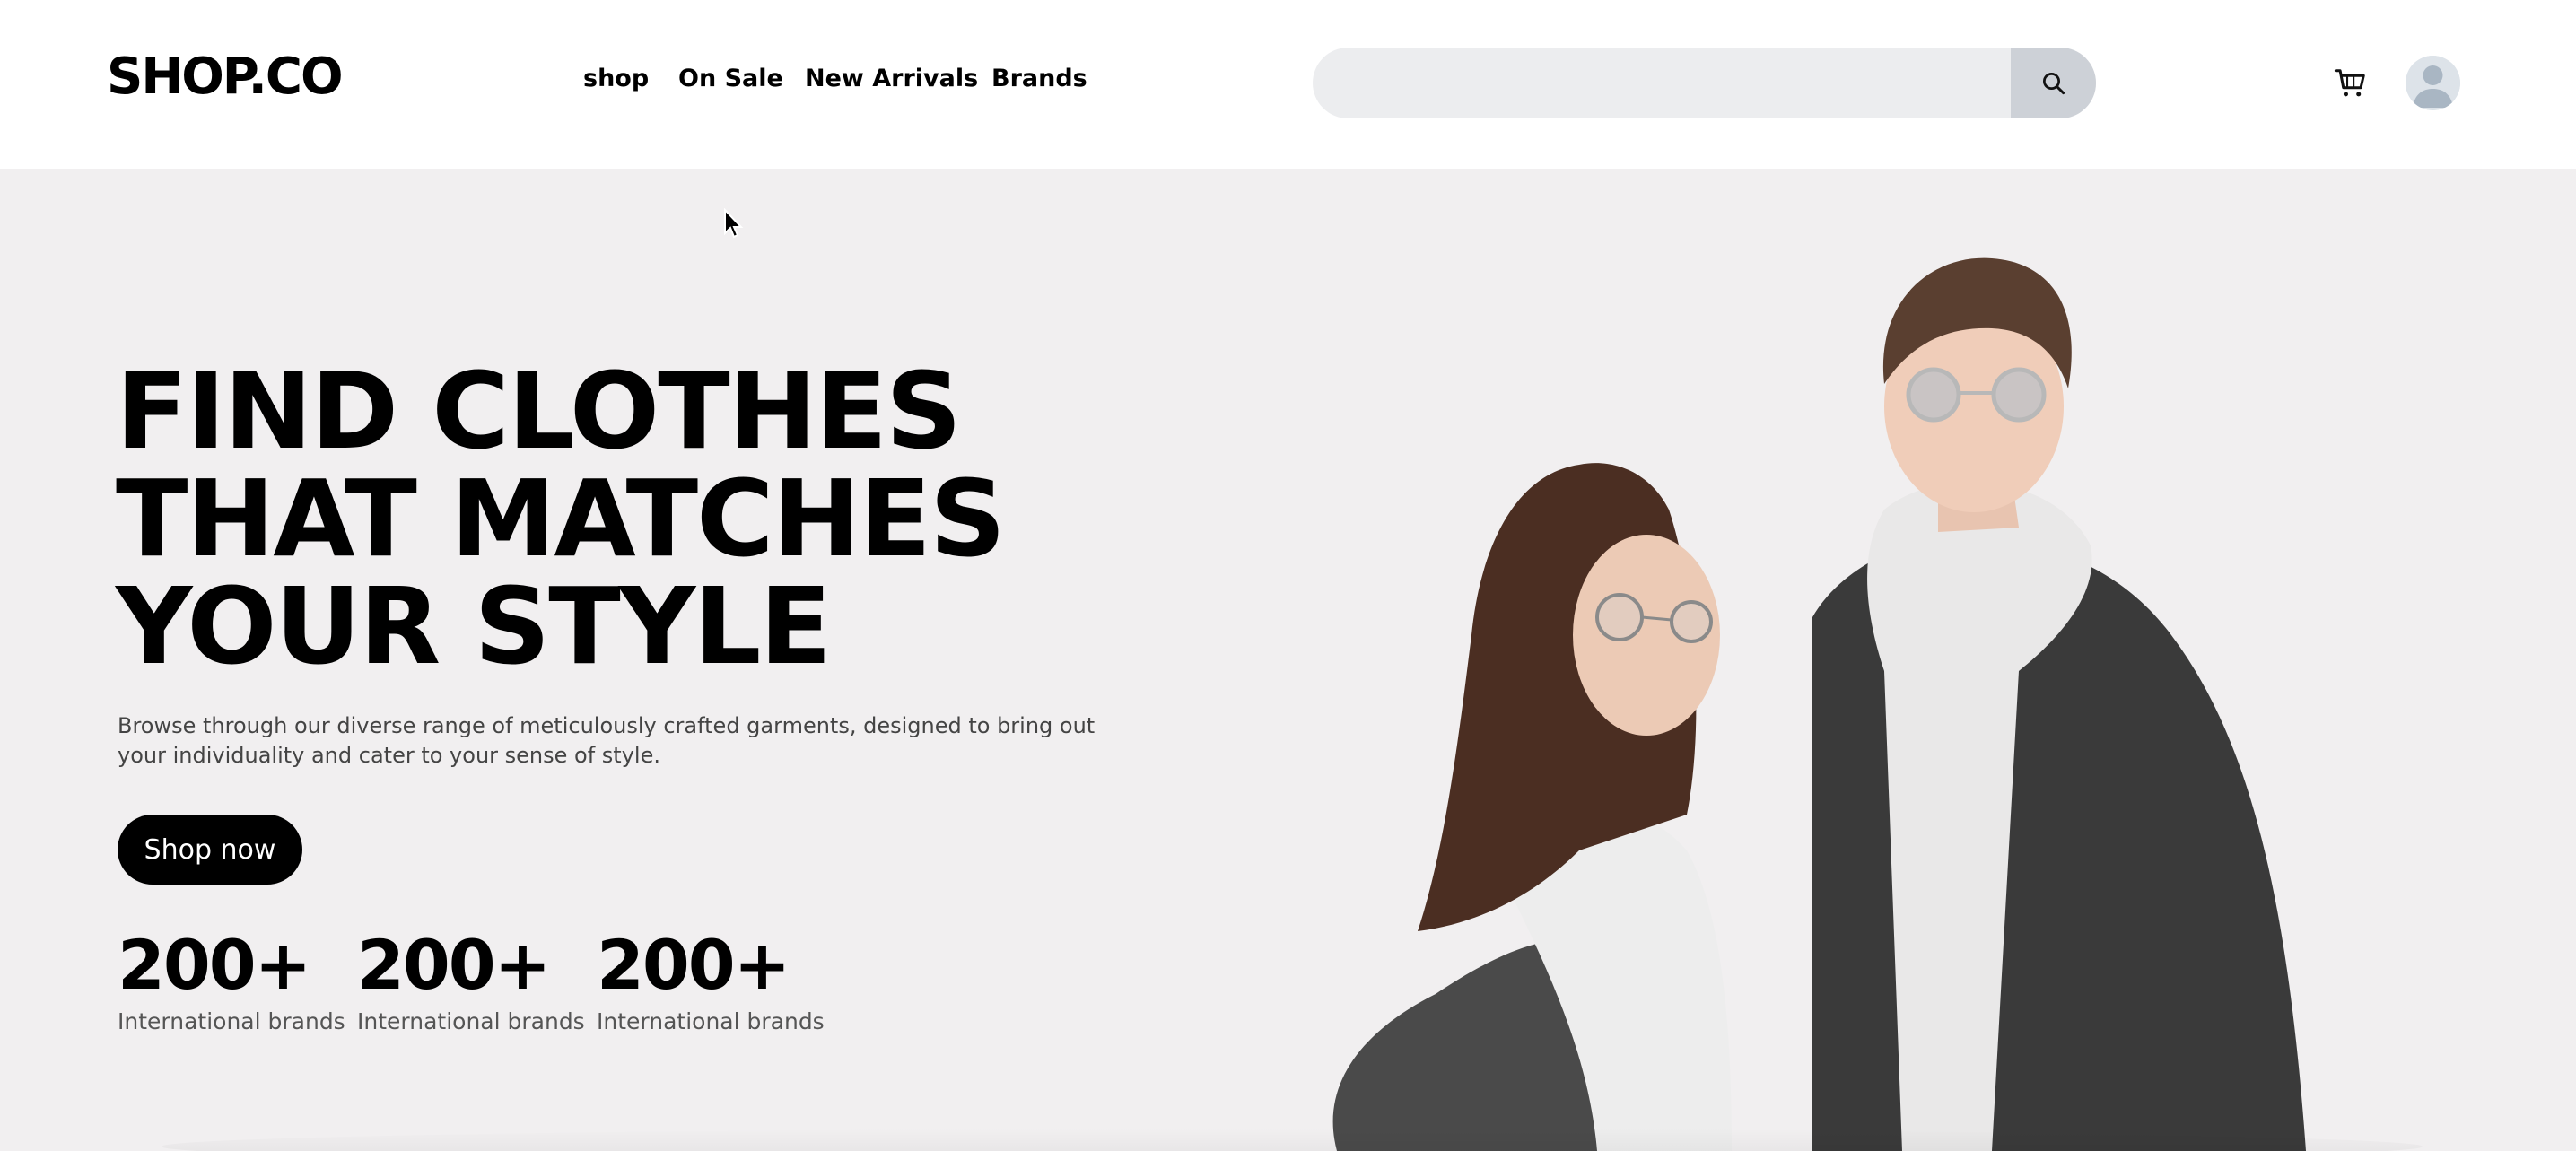 Image resolution: width=2576 pixels, height=1151 pixels. Describe the element at coordinates (731, 79) in the screenshot. I see `nav-on-sale: On Sale` at that location.